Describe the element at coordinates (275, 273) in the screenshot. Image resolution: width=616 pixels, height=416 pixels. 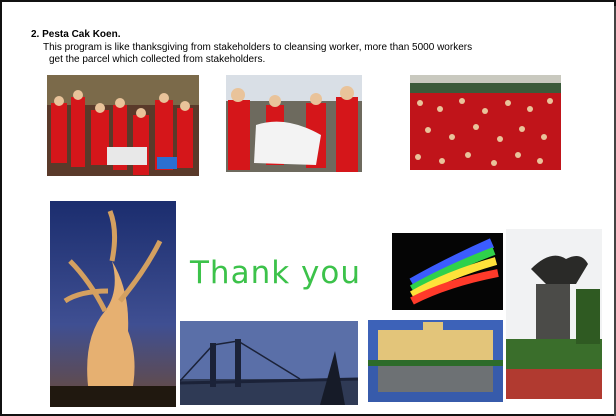
I see `thank-you-text: Thank you` at that location.